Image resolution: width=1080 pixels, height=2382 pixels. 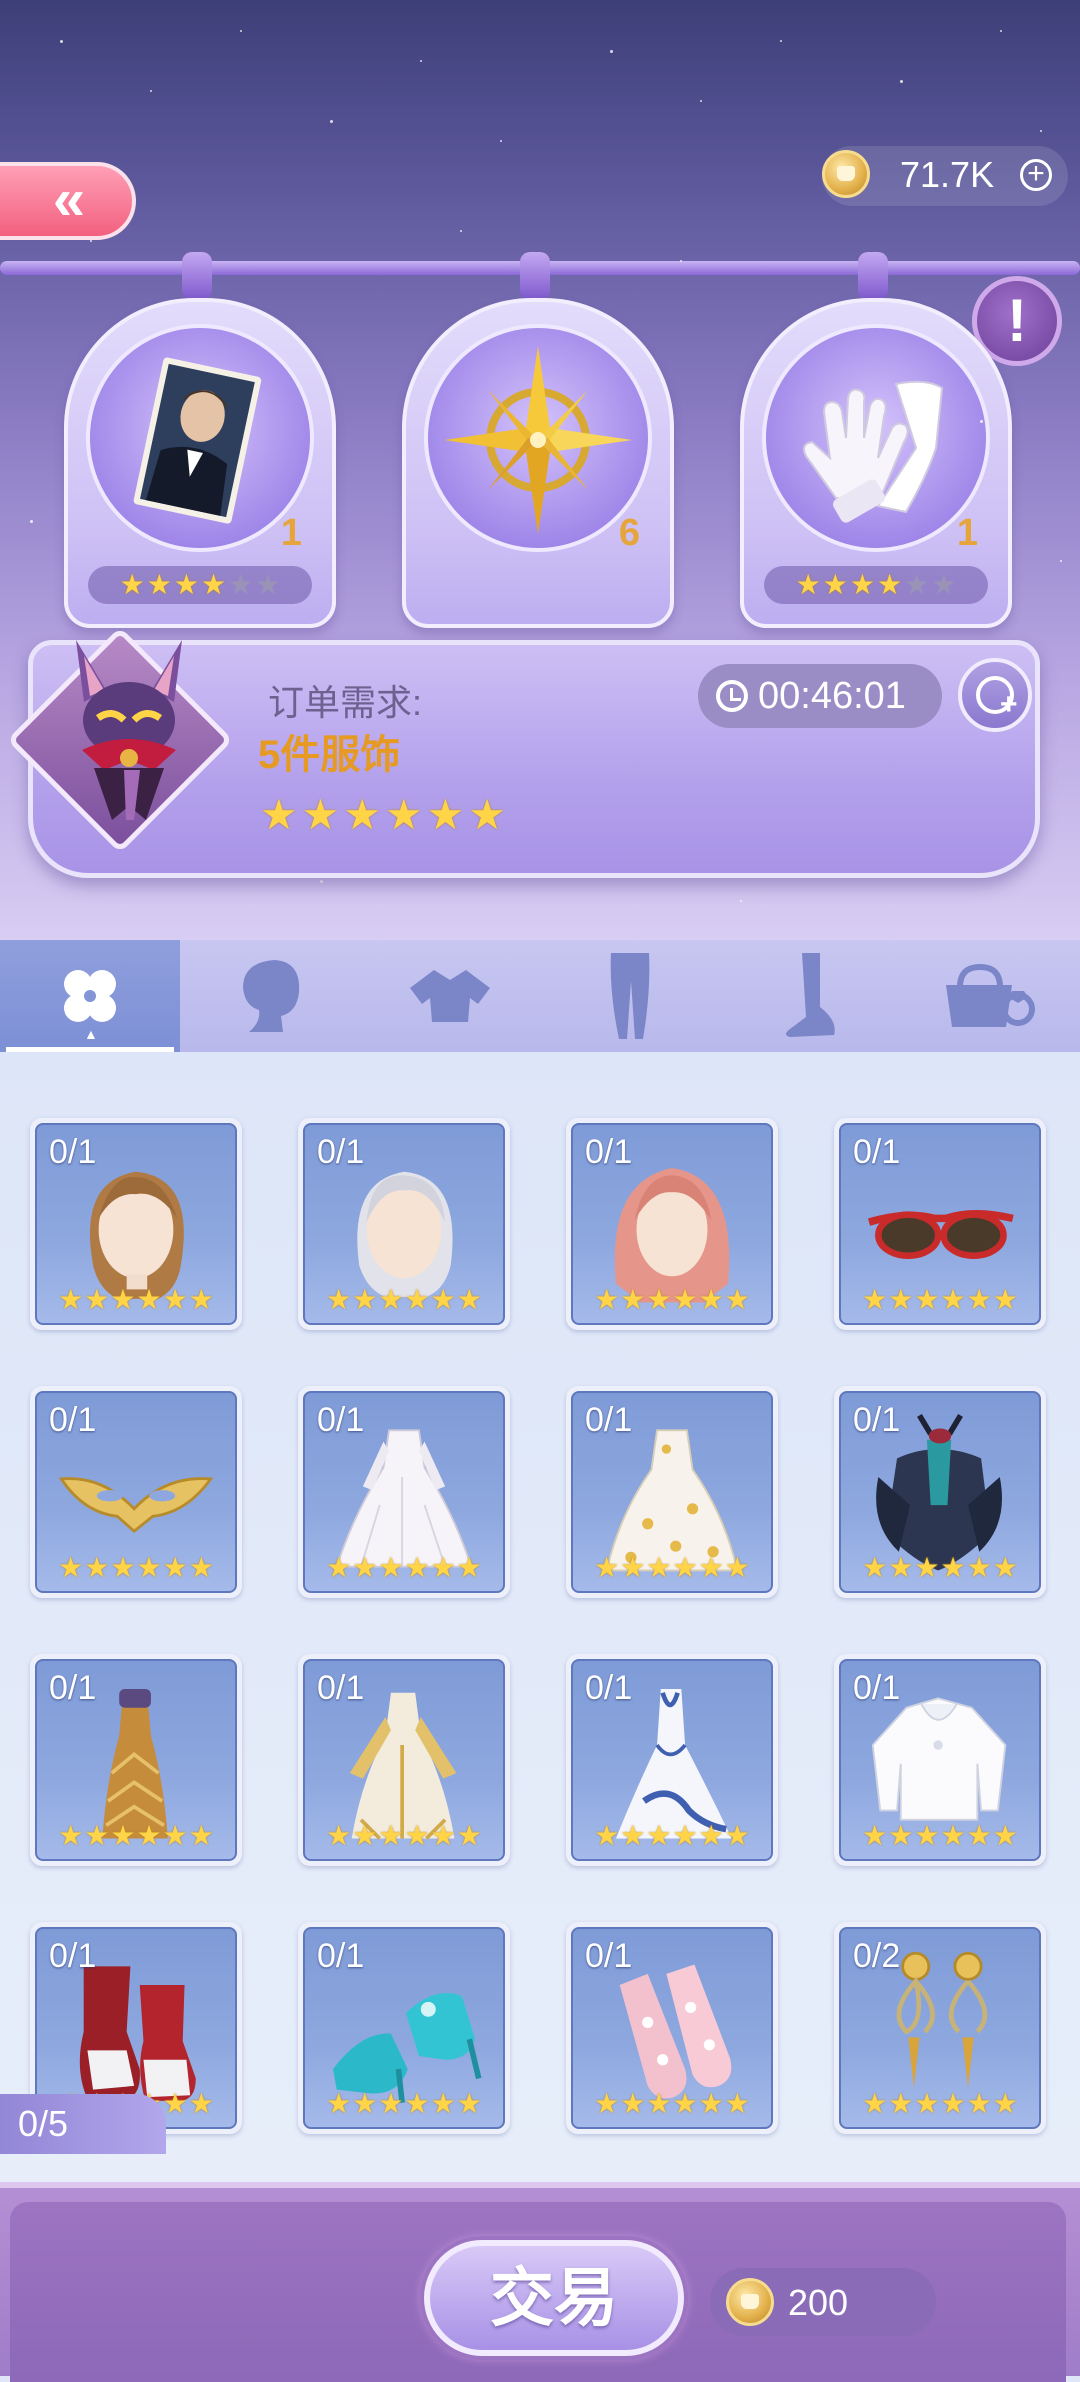 What do you see at coordinates (940, 1224) in the screenshot?
I see `item-slot-red-sunglasses: 0/1 ★ ★ ★ ★ ★ ★` at bounding box center [940, 1224].